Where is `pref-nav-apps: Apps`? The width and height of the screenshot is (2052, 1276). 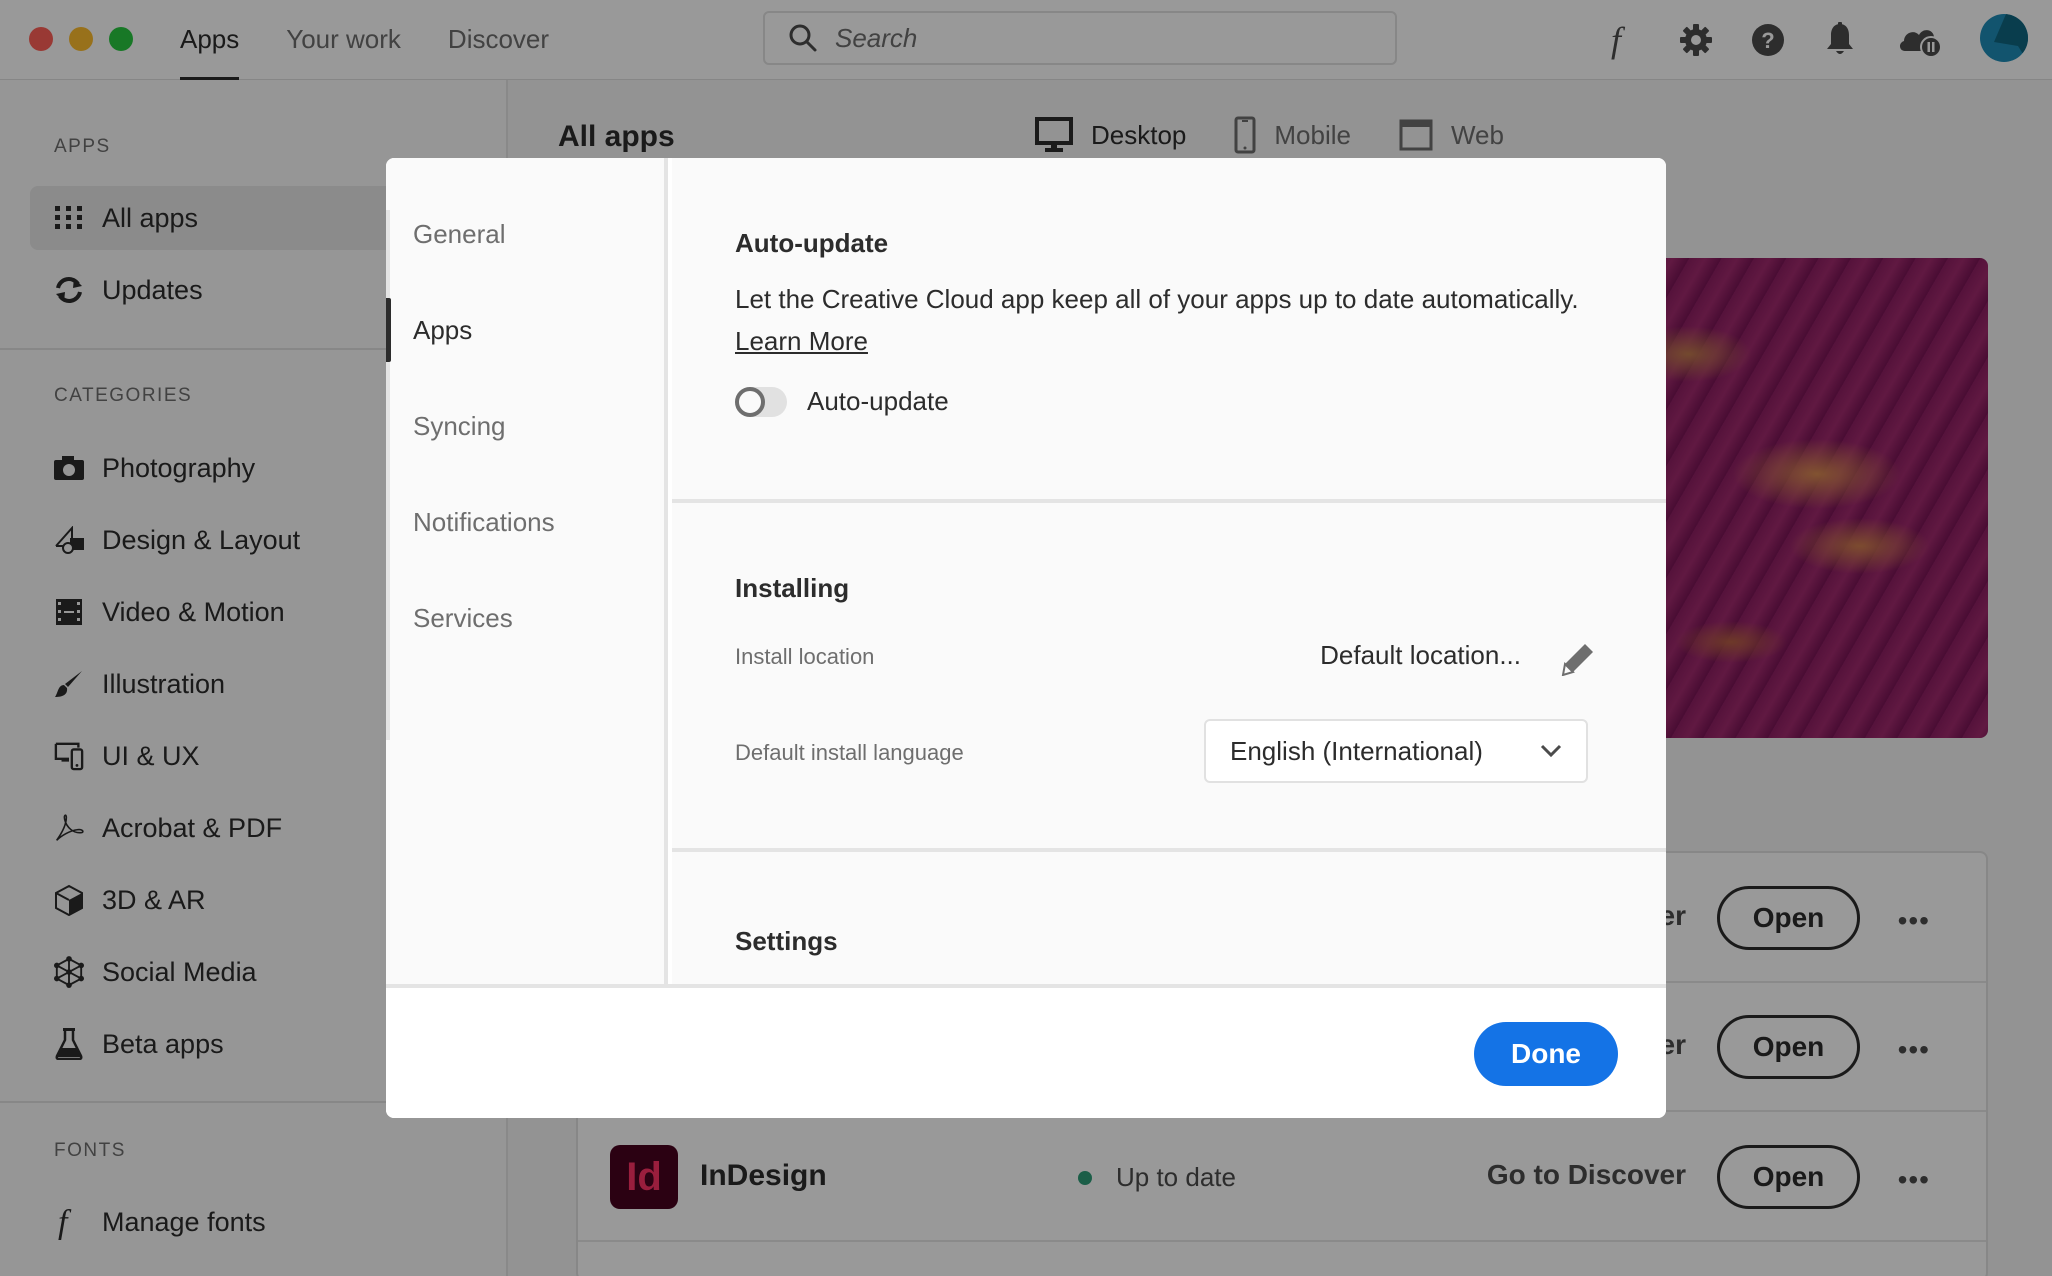 pref-nav-apps: Apps is located at coordinates (525, 330).